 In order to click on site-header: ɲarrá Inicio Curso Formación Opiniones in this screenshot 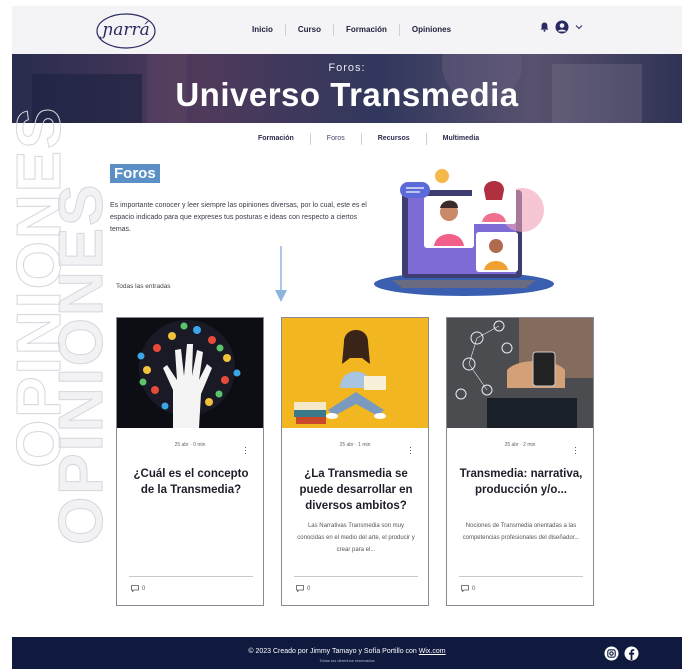, I will do `click(347, 30)`.